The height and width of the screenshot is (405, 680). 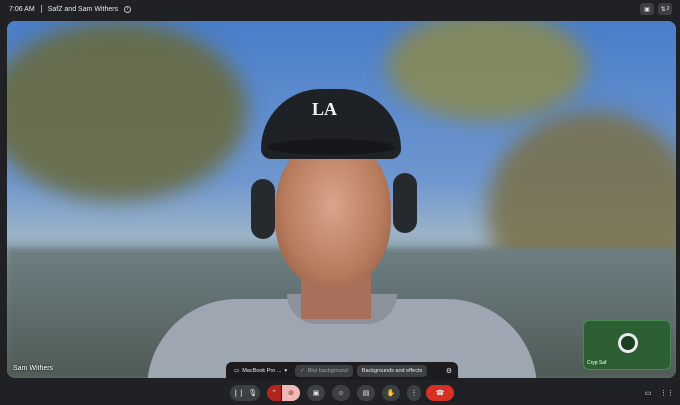 What do you see at coordinates (238, 393) in the screenshot?
I see `audio-levels-icon: ❙❙` at bounding box center [238, 393].